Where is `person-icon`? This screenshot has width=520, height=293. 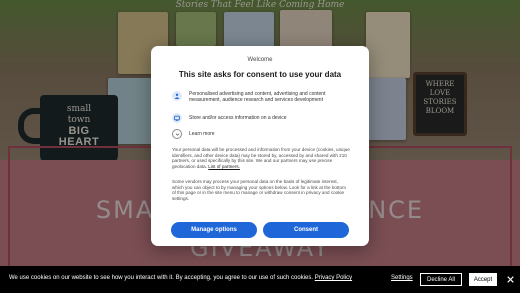 person-icon is located at coordinates (177, 96).